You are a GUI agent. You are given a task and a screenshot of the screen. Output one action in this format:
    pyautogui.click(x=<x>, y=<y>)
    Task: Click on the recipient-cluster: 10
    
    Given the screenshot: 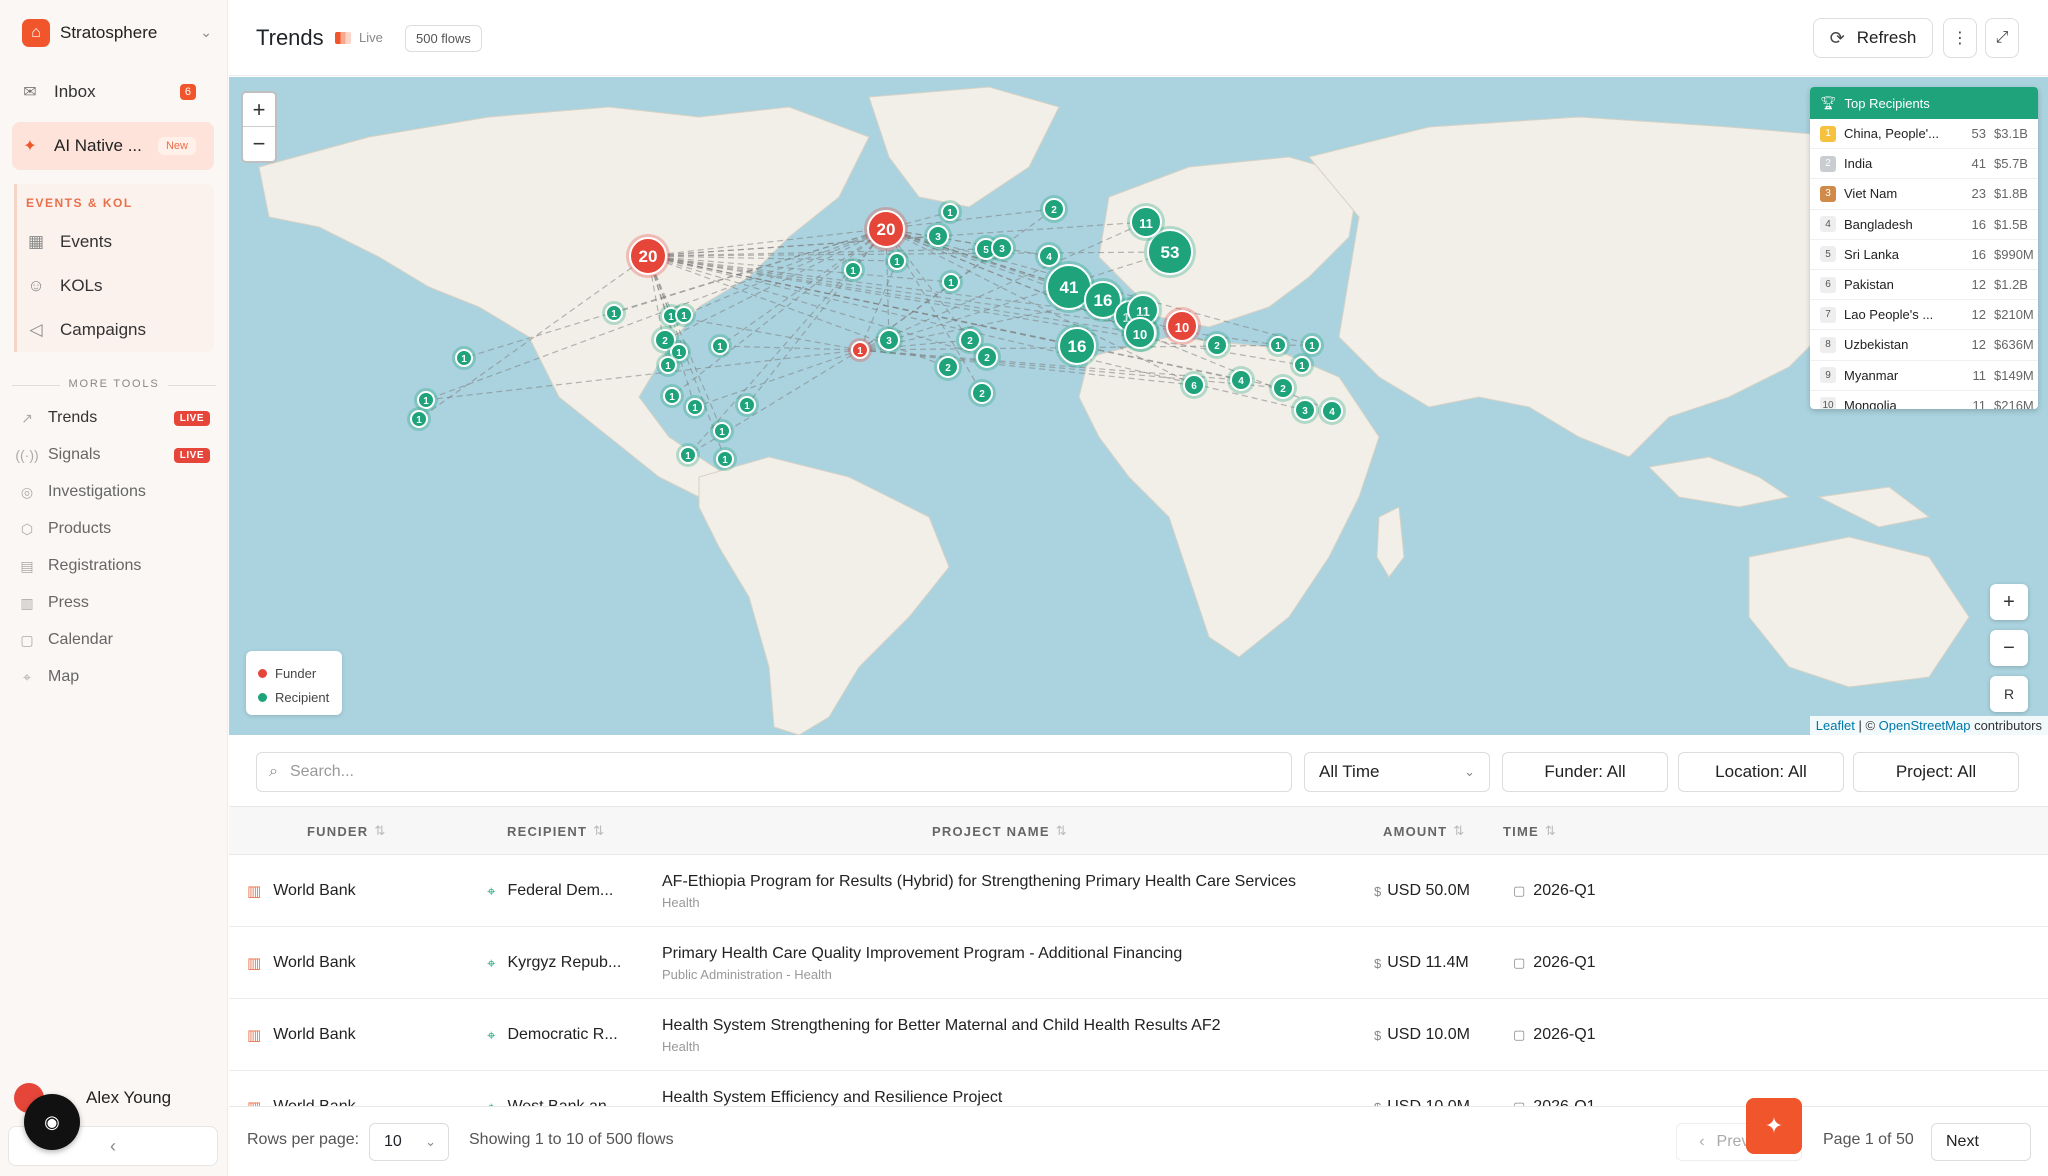 What is the action you would take?
    pyautogui.click(x=1140, y=333)
    